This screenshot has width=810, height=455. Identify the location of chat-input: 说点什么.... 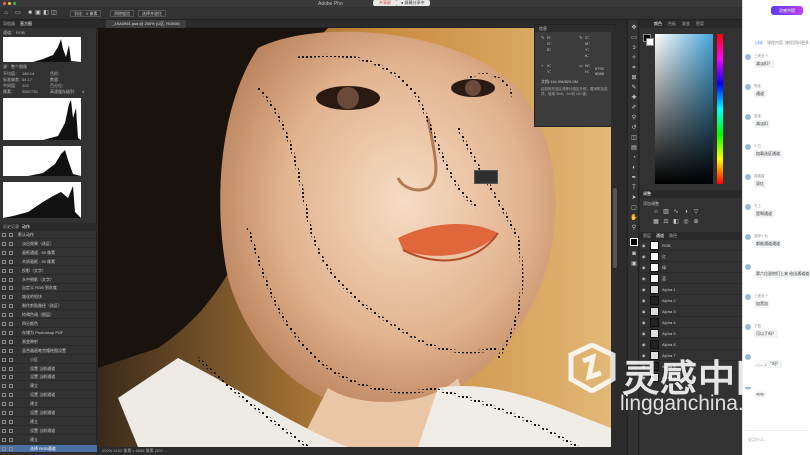
(757, 440).